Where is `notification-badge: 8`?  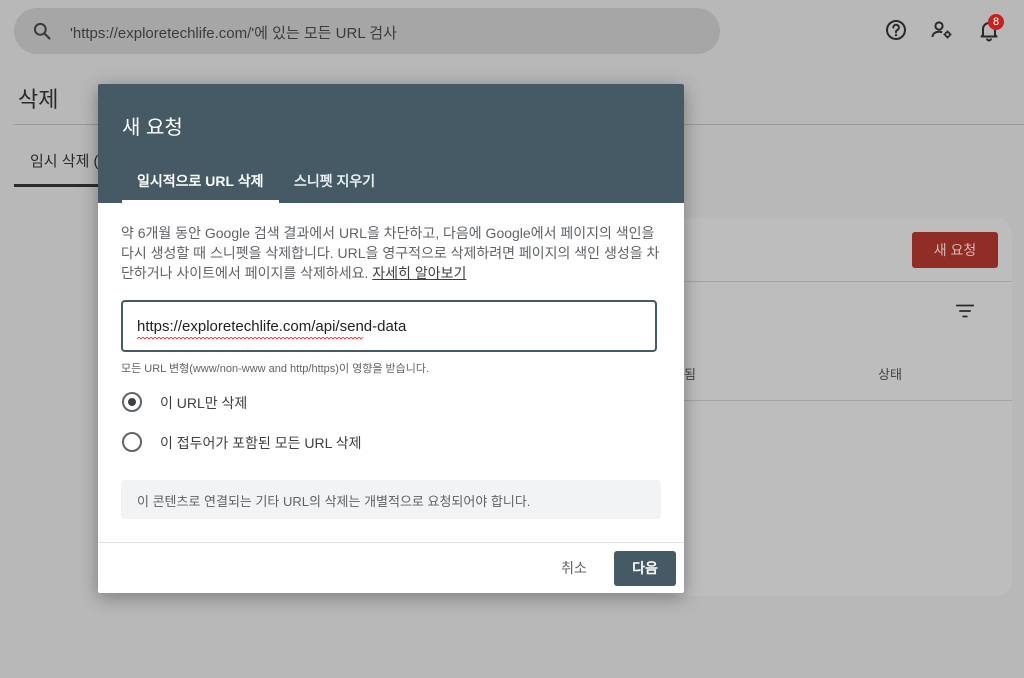 notification-badge: 8 is located at coordinates (996, 22).